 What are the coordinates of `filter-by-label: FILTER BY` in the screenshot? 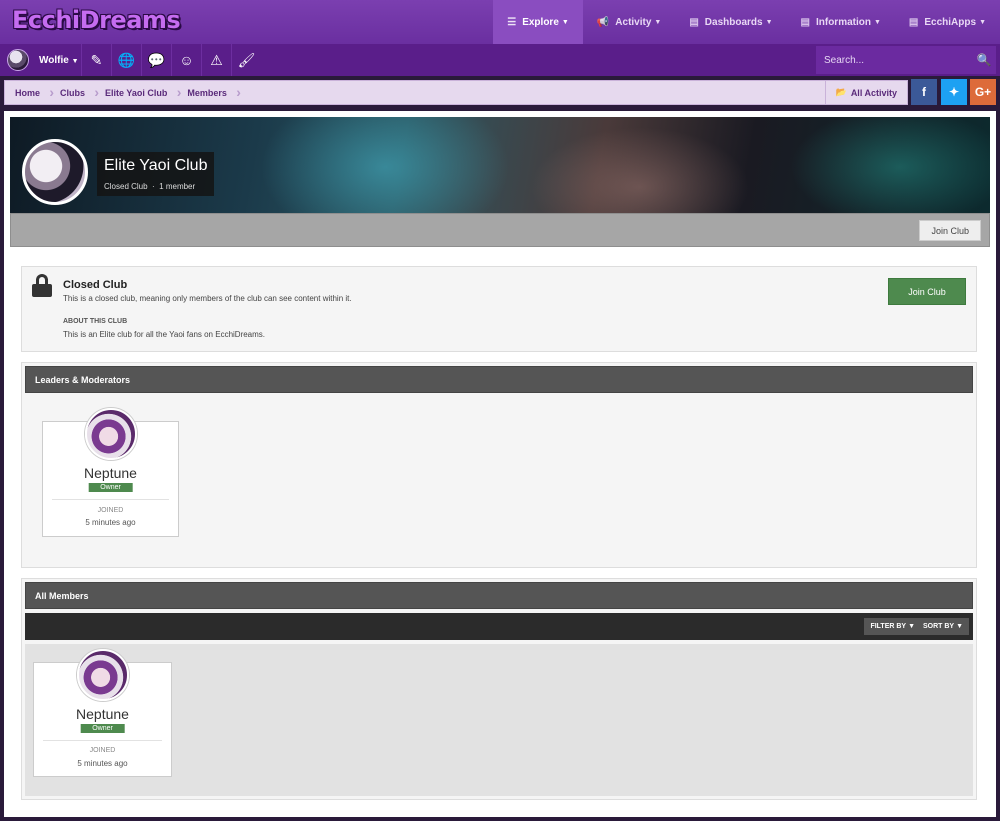 It's located at (888, 626).